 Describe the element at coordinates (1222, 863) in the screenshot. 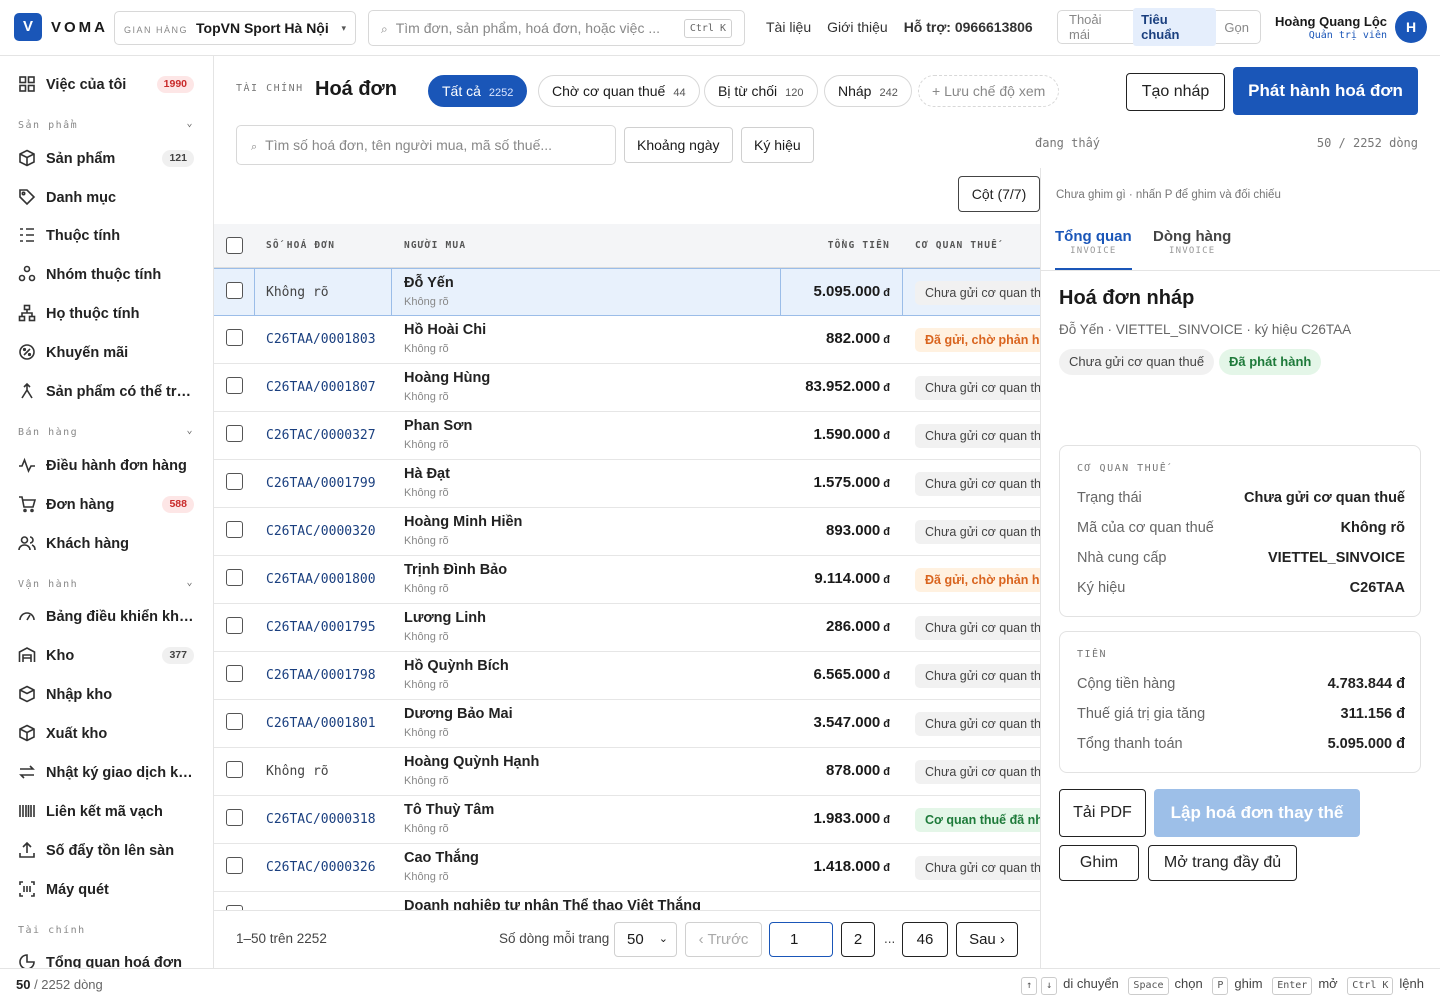

I see `open-full-page-button: Mở trang đầy đủ` at that location.